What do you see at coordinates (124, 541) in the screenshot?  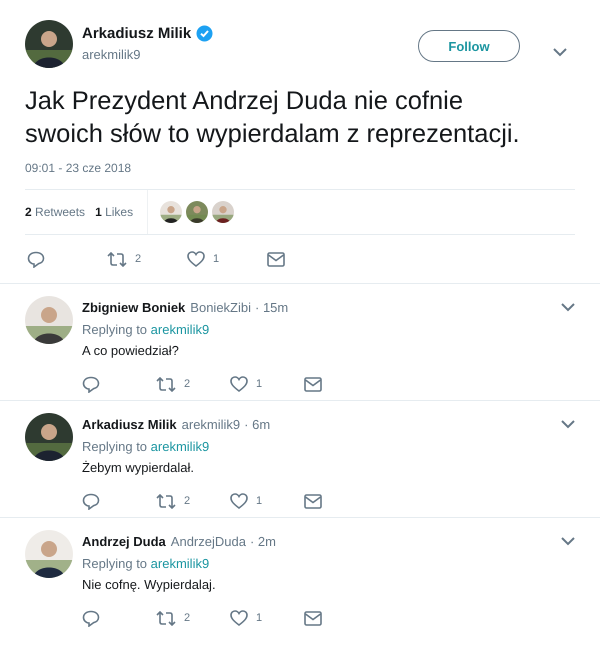 I see `reply-author-name: Andrzej Duda` at bounding box center [124, 541].